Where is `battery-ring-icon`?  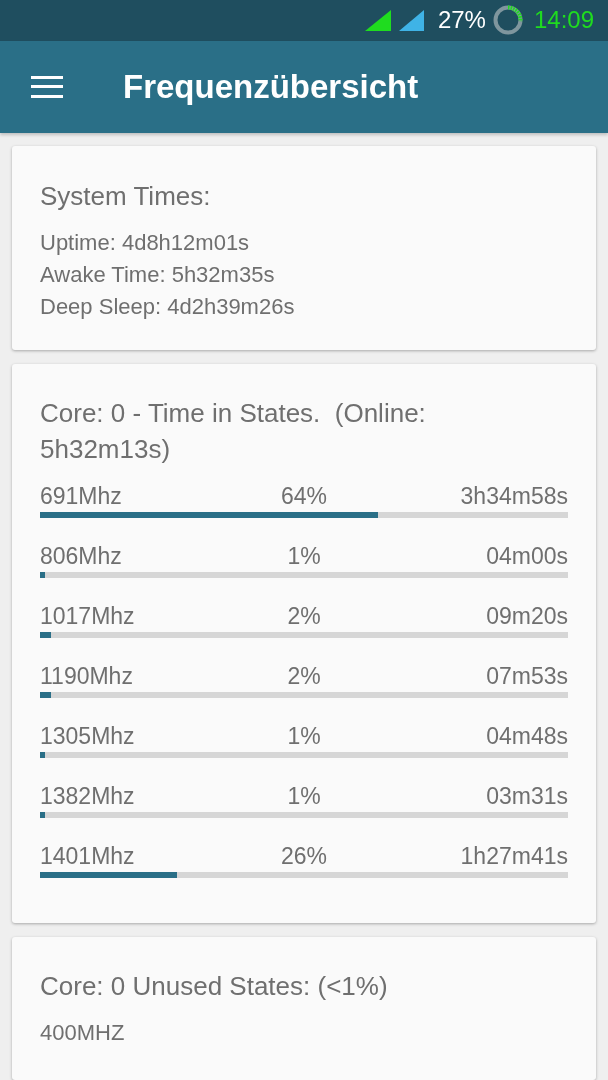 battery-ring-icon is located at coordinates (507, 20).